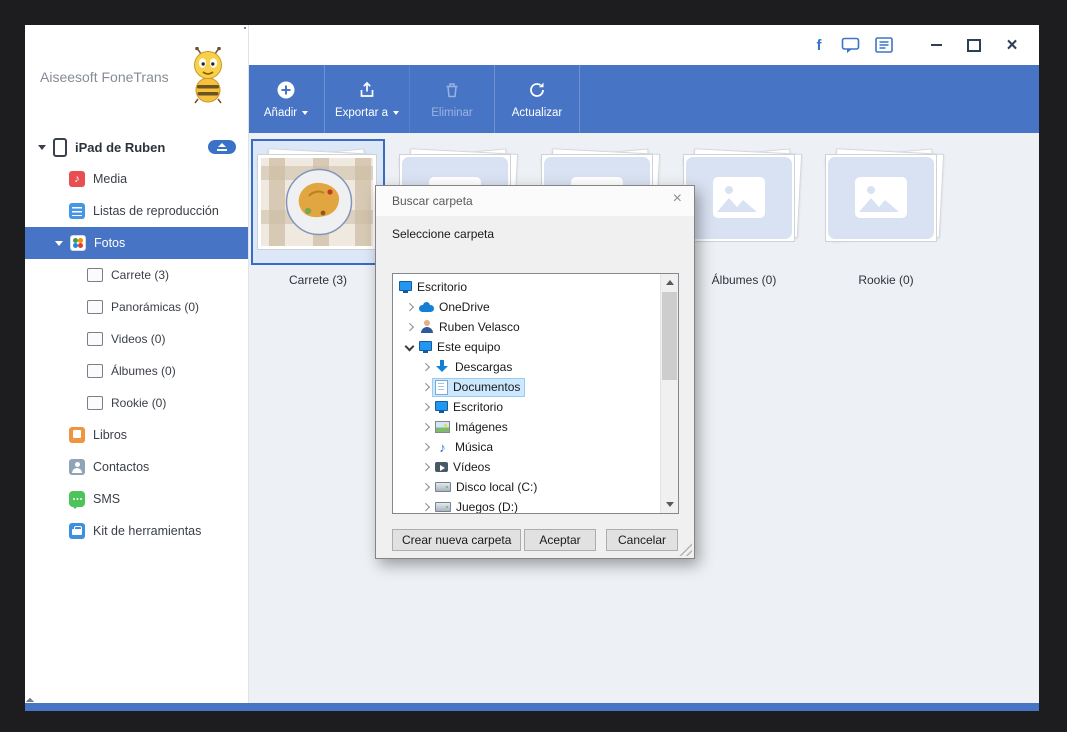 The image size is (1067, 732). Describe the element at coordinates (532, 707) in the screenshot. I see `bottom-accent-bar` at that location.